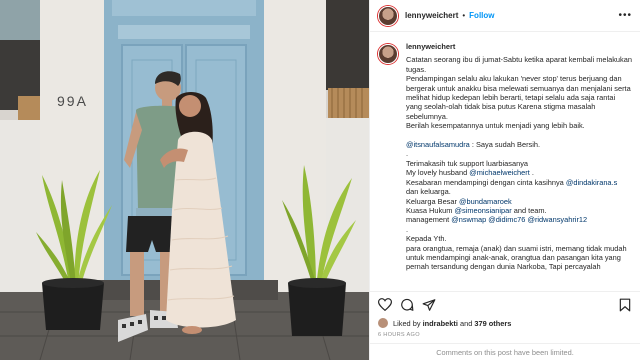 Image resolution: width=640 pixels, height=360 pixels. What do you see at coordinates (499, 172) in the screenshot?
I see `mention-link: @michaelweichert` at bounding box center [499, 172].